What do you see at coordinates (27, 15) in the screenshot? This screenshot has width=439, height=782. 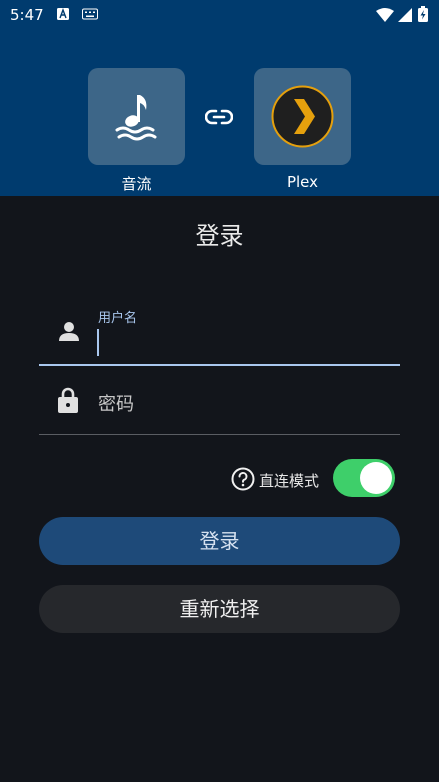 I see `status-time: 5:47` at bounding box center [27, 15].